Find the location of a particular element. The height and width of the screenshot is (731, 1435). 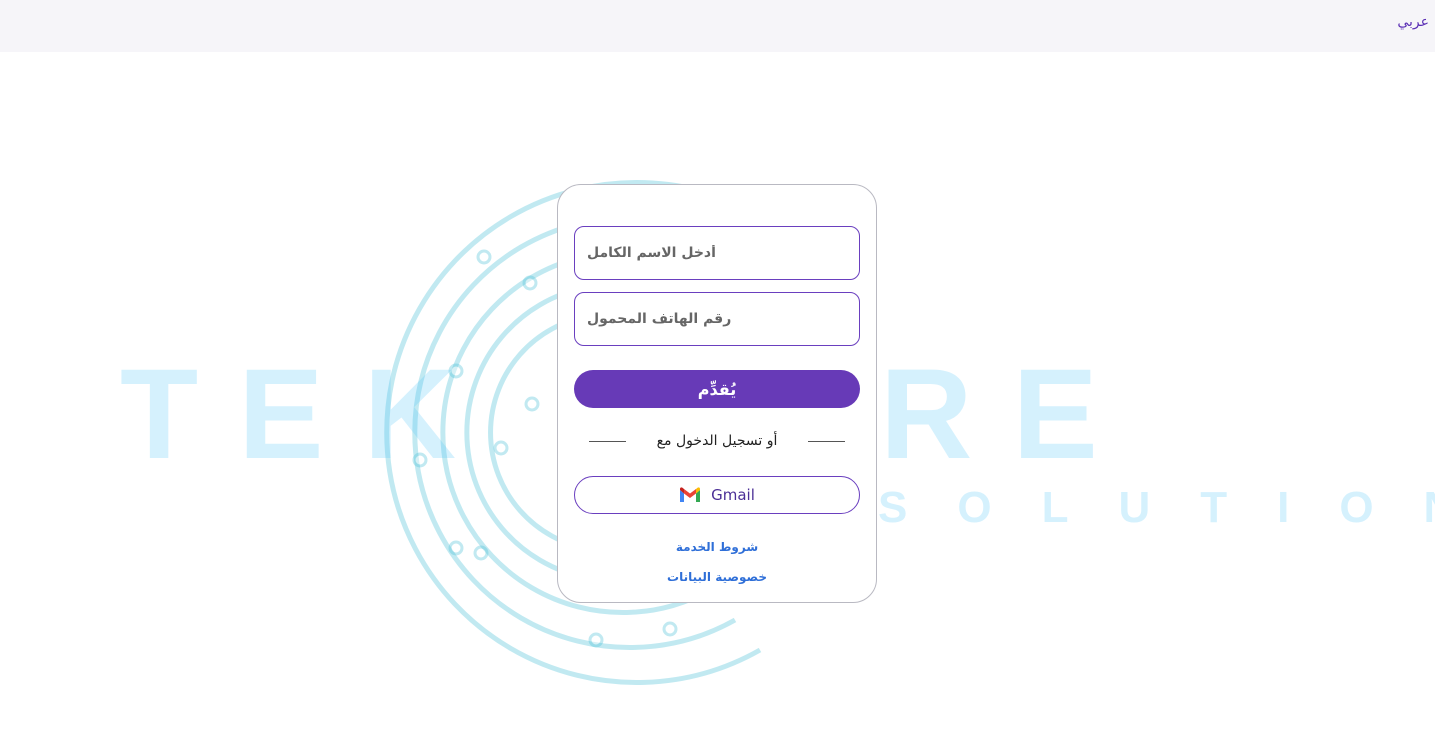

phone-number-input is located at coordinates (717, 319).